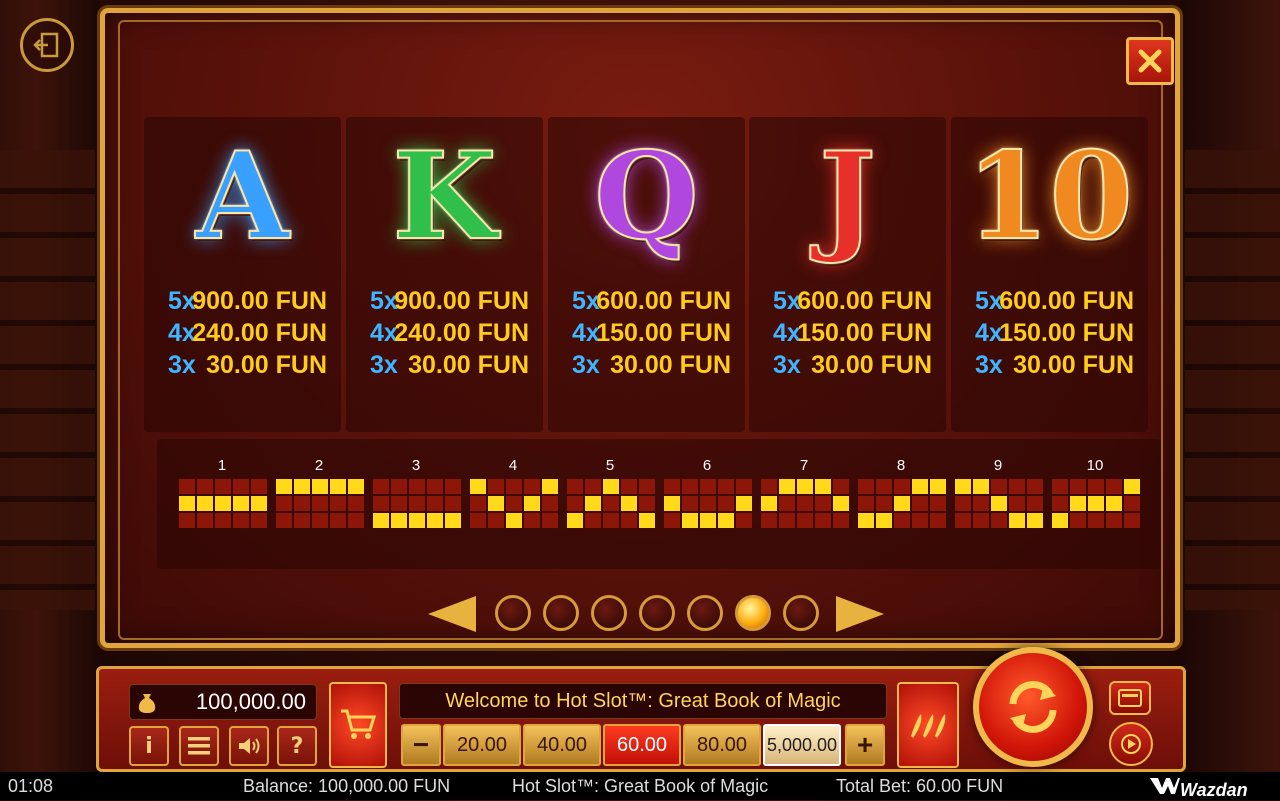 Image resolution: width=1280 pixels, height=801 pixels. I want to click on payline-number: 7, so click(804, 465).